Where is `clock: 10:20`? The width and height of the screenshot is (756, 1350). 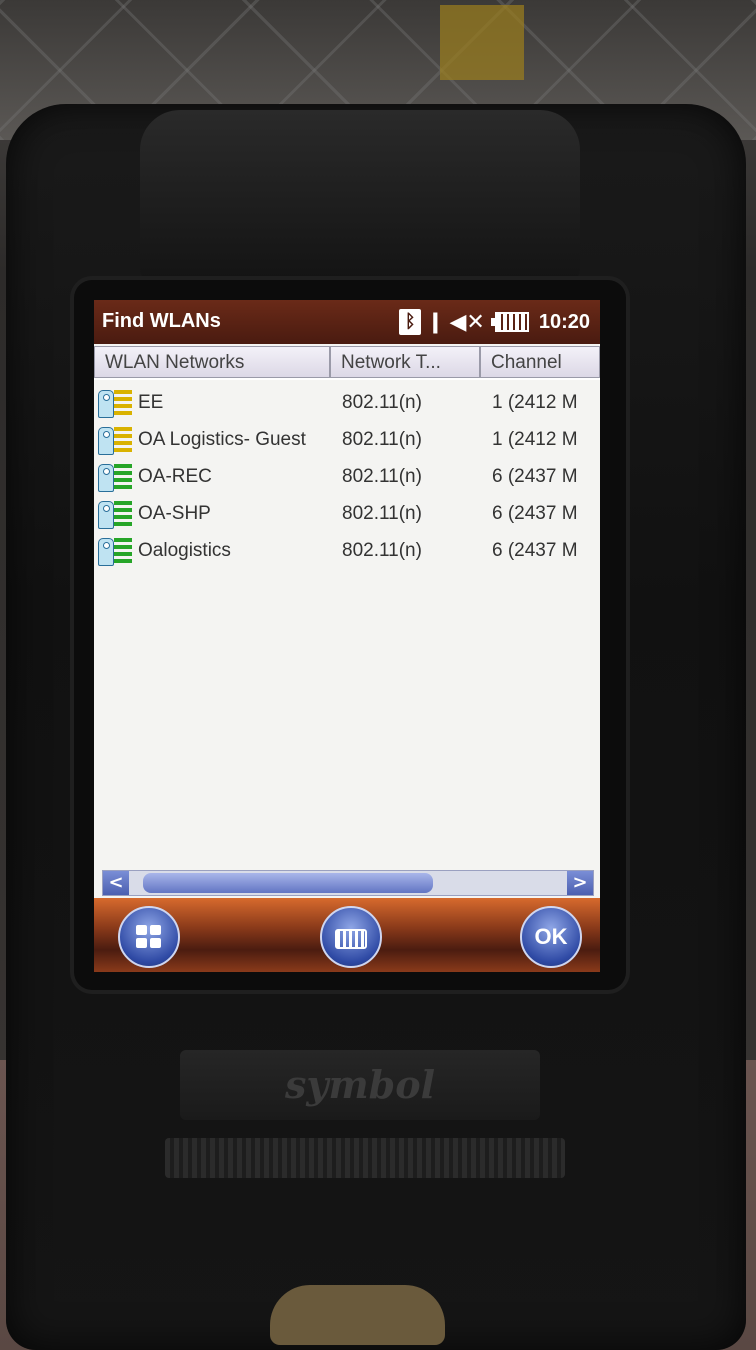 clock: 10:20 is located at coordinates (564, 322).